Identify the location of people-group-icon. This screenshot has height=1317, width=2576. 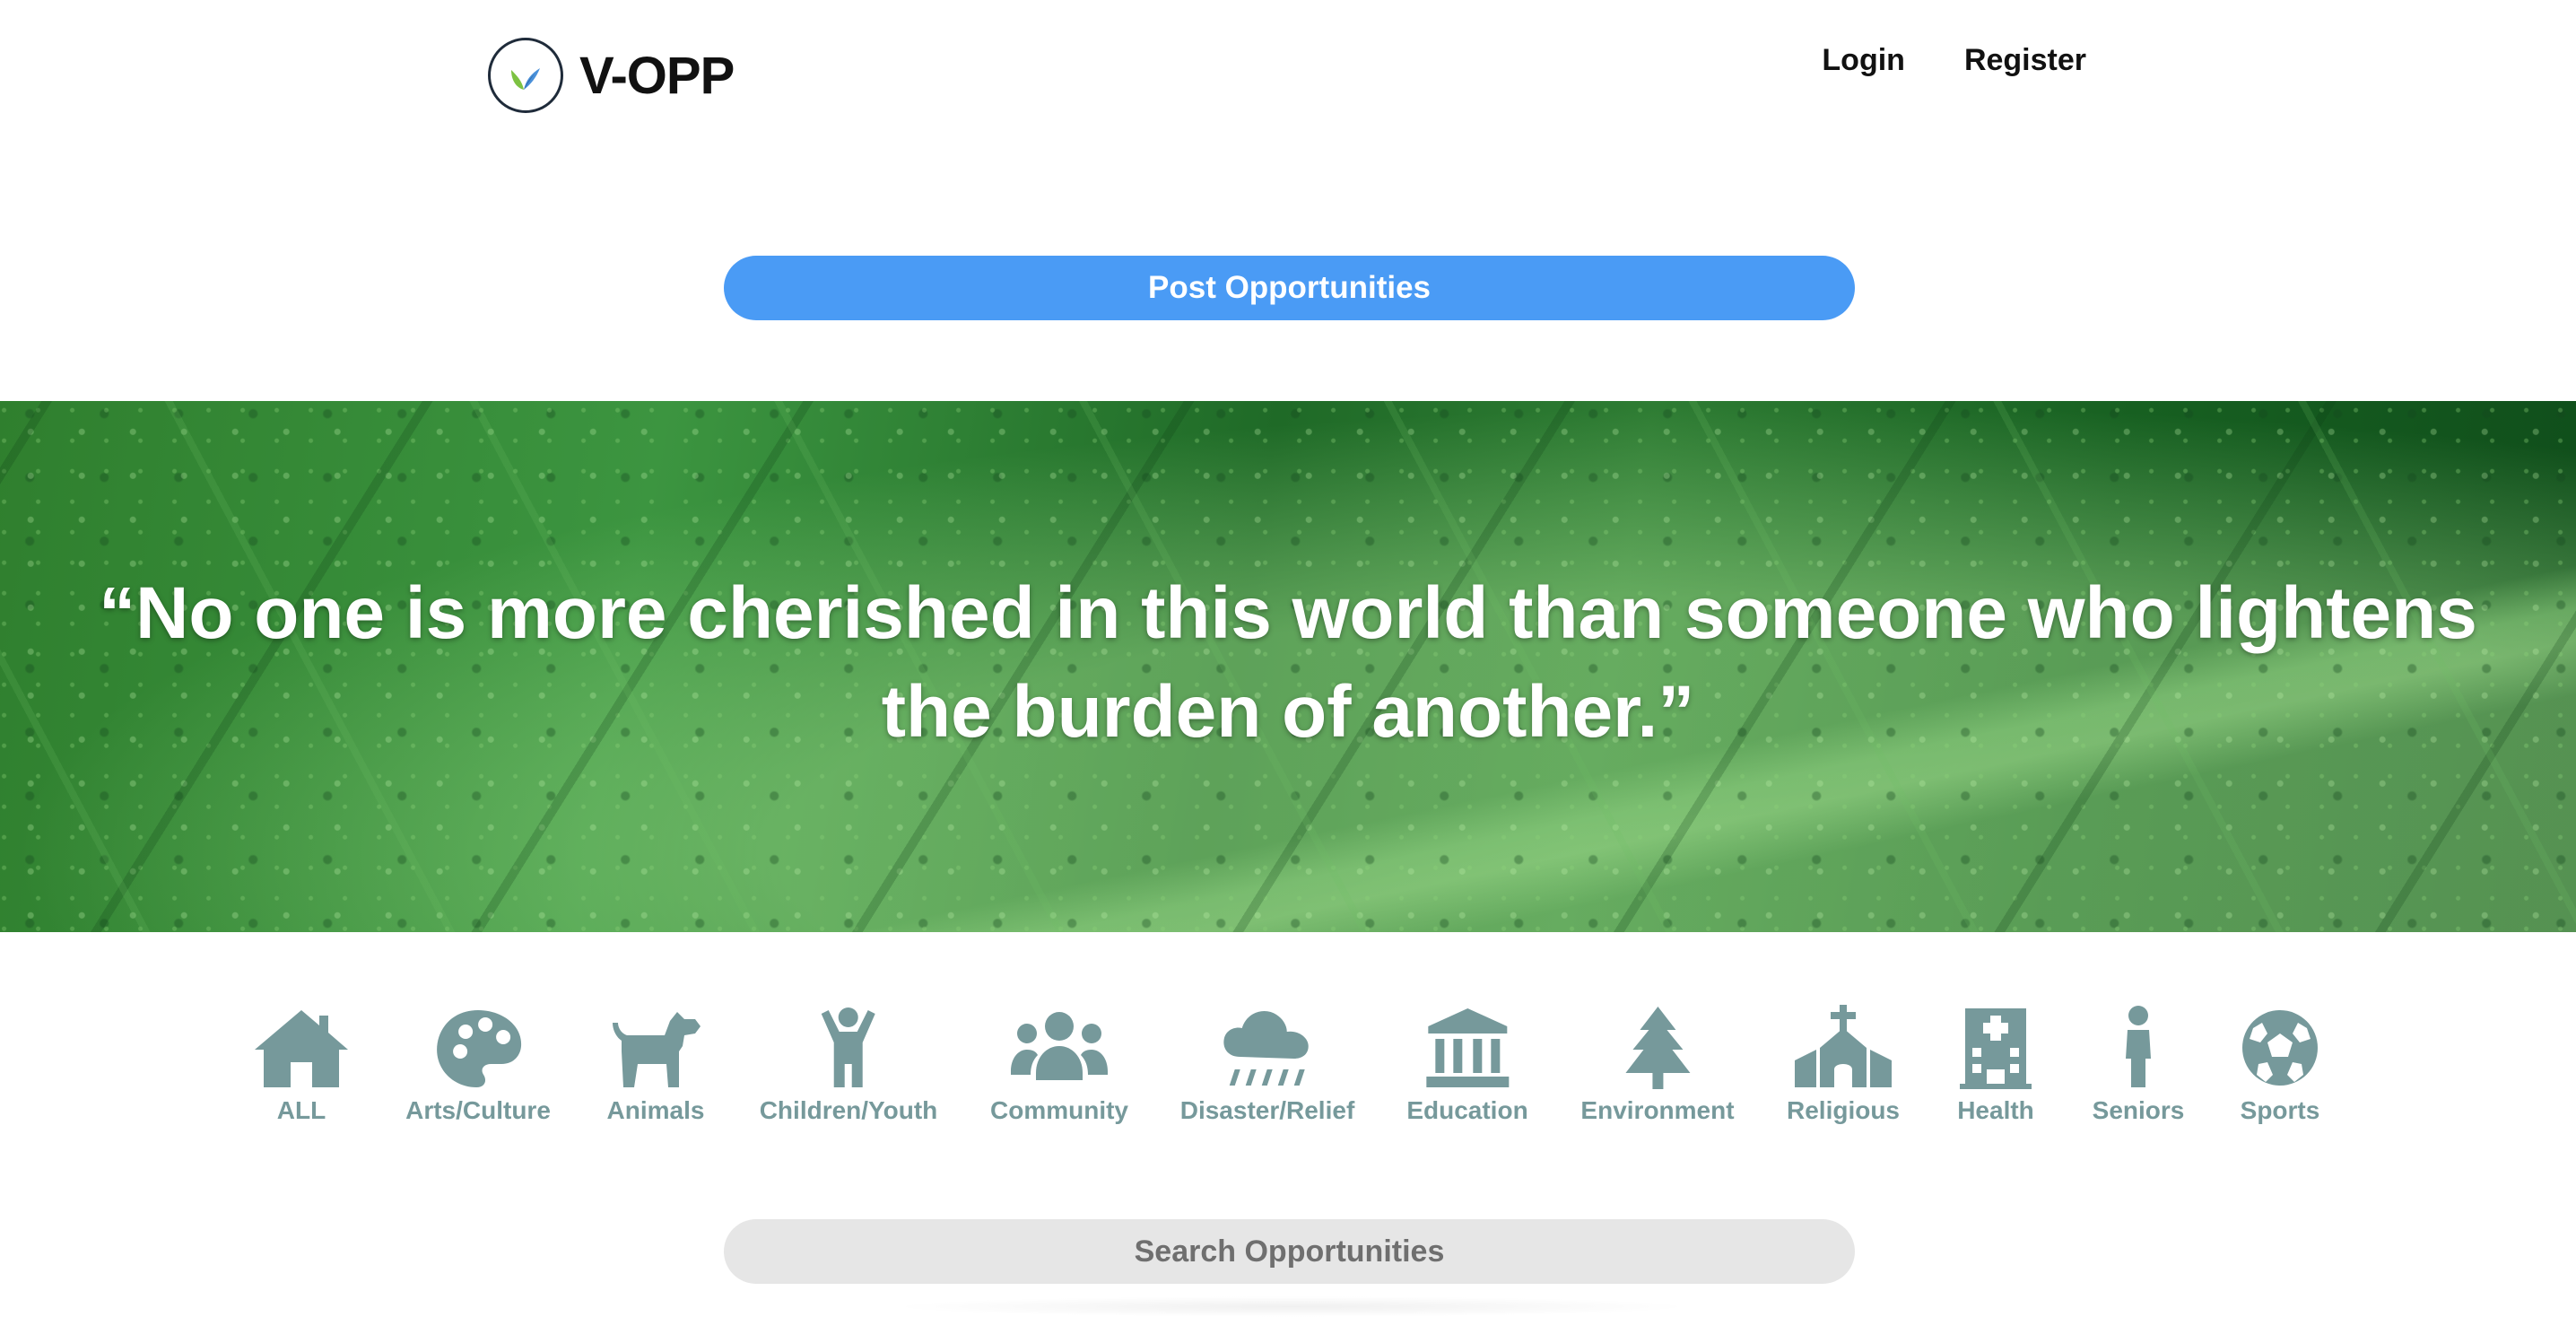
(1059, 1046).